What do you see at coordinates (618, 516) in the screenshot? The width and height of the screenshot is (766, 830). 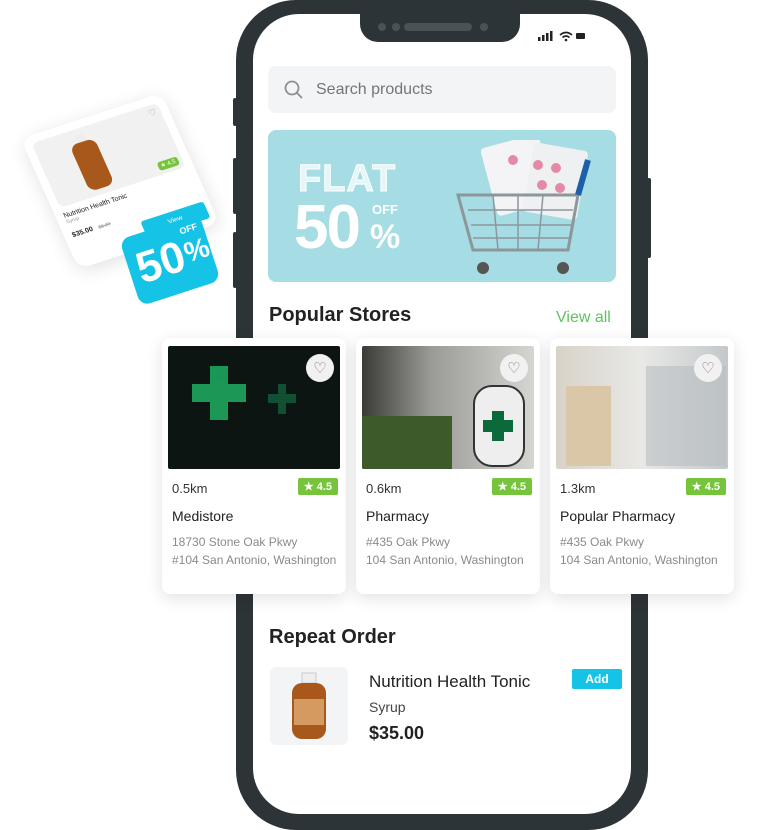 I see `store-name: Popular Pharmacy` at bounding box center [618, 516].